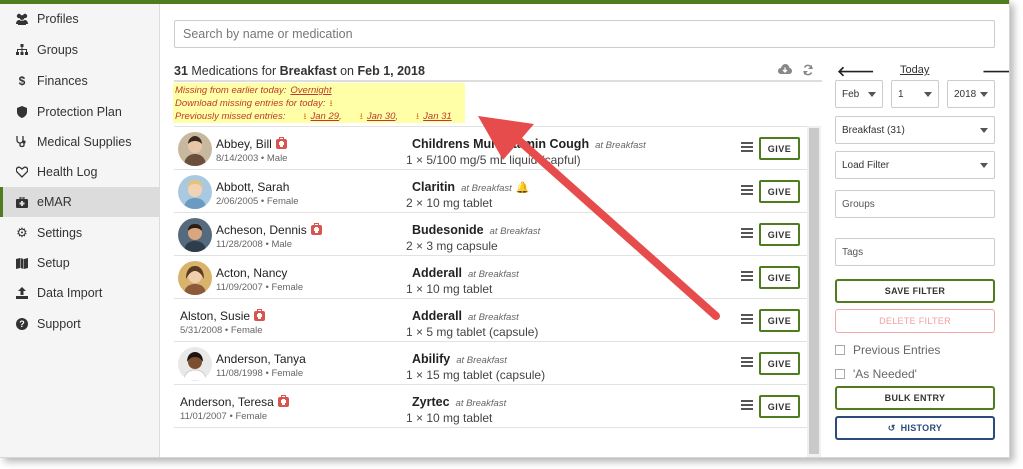 The height and width of the screenshot is (469, 1023). I want to click on sidebar-item-support: ? Support, so click(80, 324).